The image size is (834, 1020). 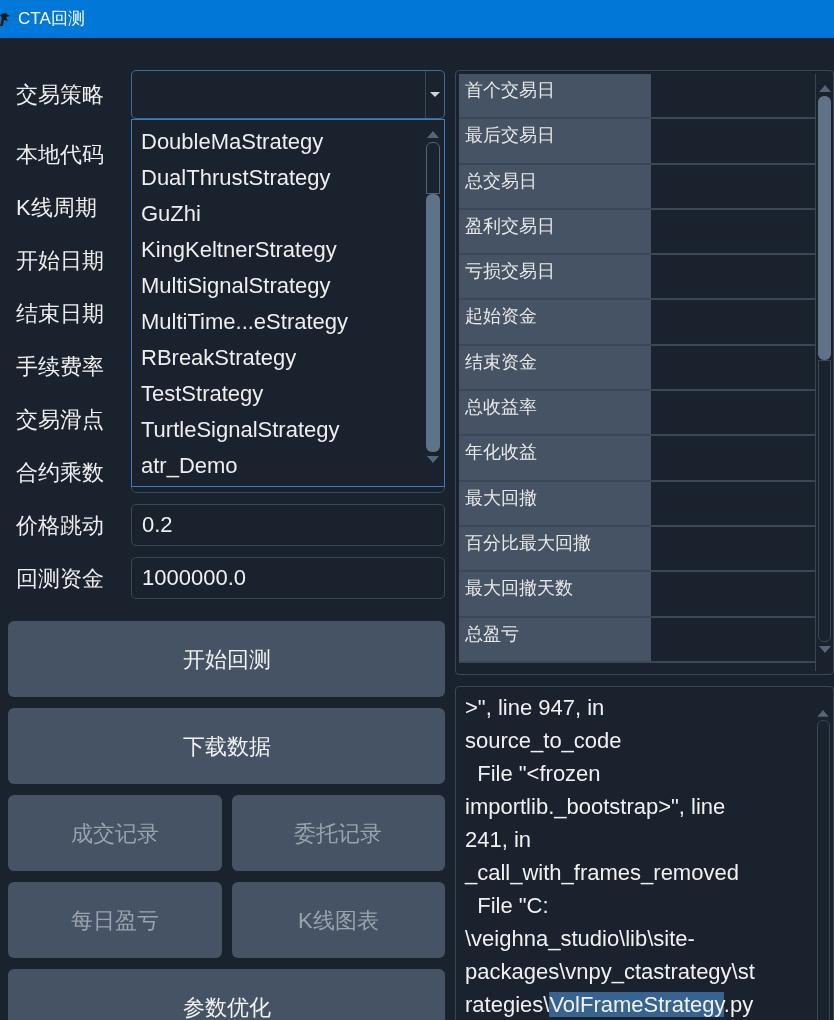 What do you see at coordinates (555, 639) in the screenshot?
I see `table-cell: 总盈亏` at bounding box center [555, 639].